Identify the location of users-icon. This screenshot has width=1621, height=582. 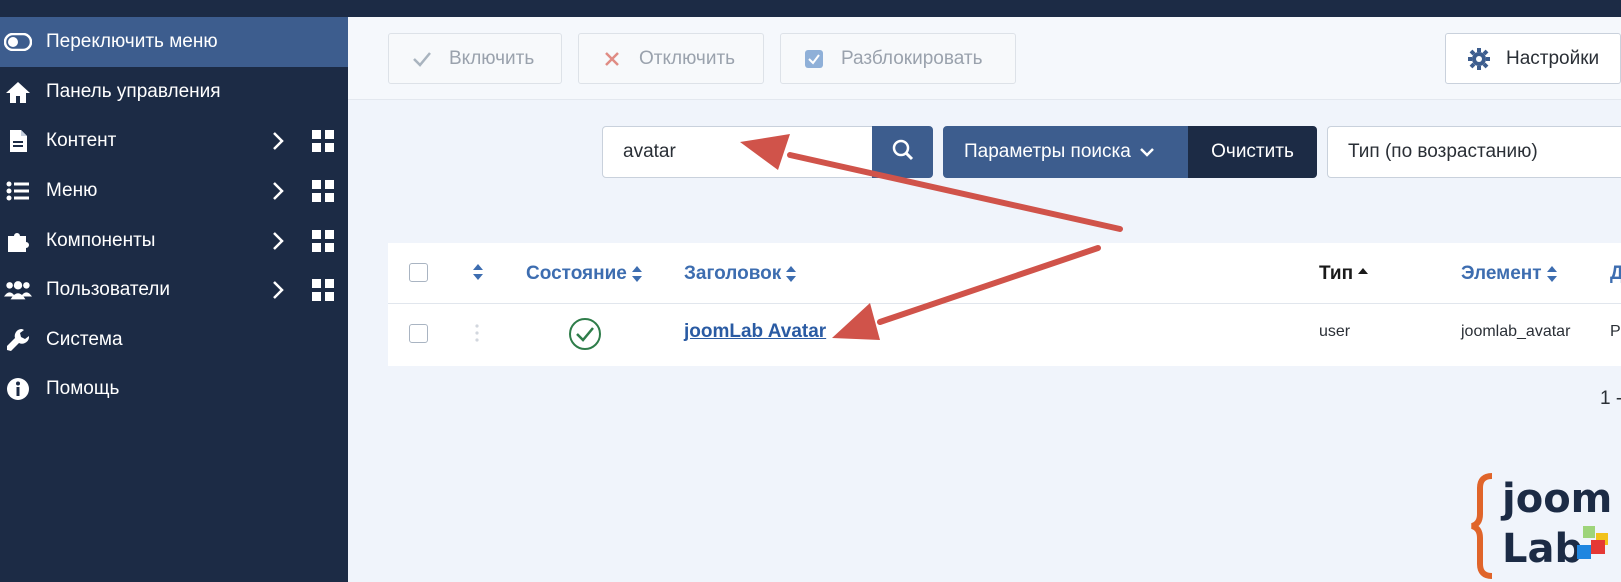
(18, 290).